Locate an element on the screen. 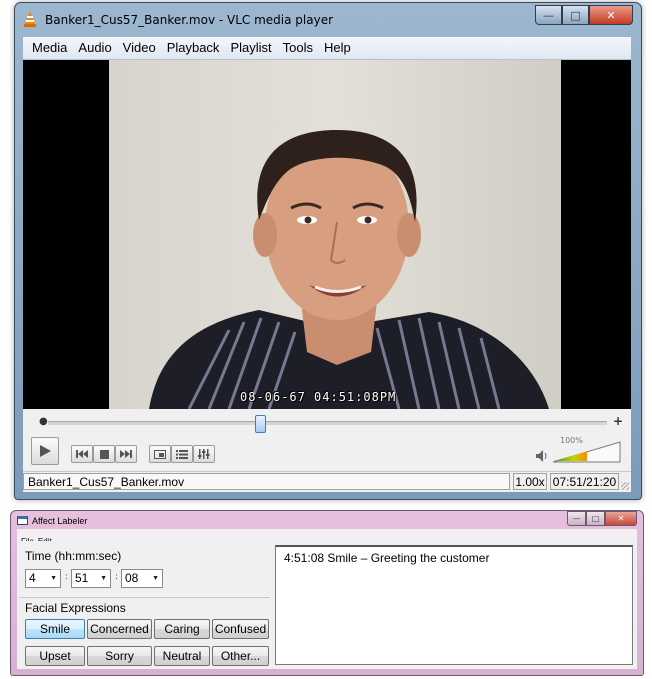 Image resolution: width=652 pixels, height=679 pixels. stop-button is located at coordinates (104, 454).